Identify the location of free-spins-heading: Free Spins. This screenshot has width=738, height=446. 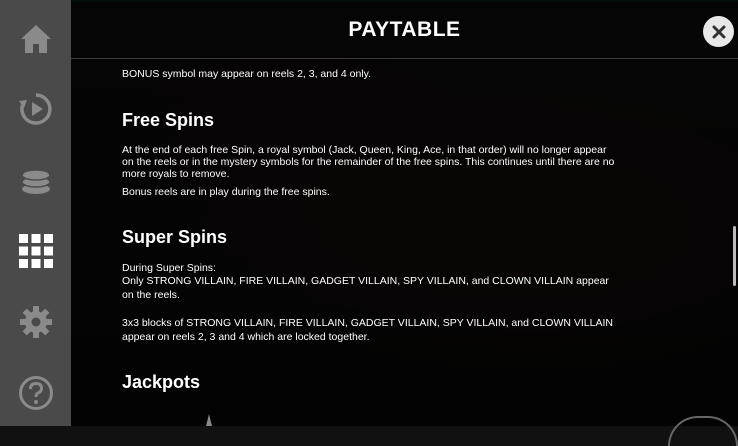
(168, 120).